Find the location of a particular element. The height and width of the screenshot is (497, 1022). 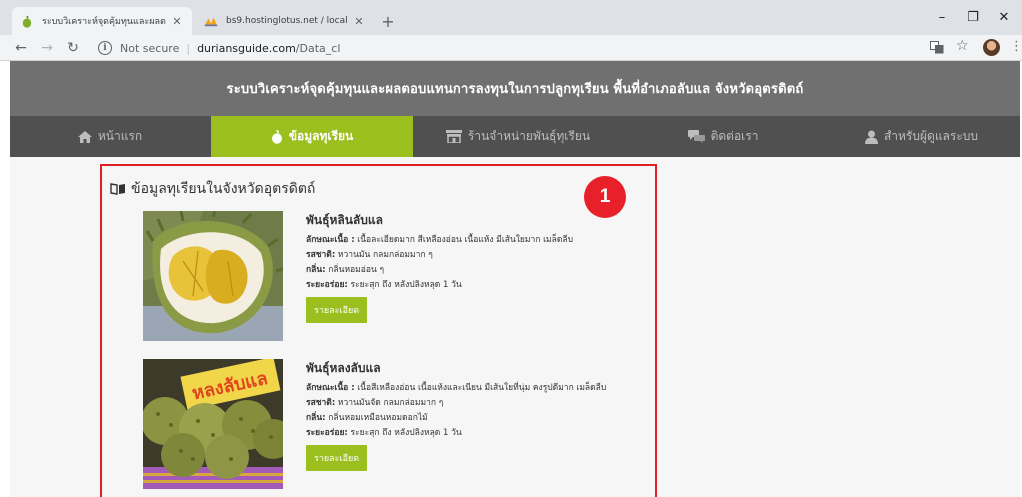

url-domain: duriansguide.com is located at coordinates (246, 48).